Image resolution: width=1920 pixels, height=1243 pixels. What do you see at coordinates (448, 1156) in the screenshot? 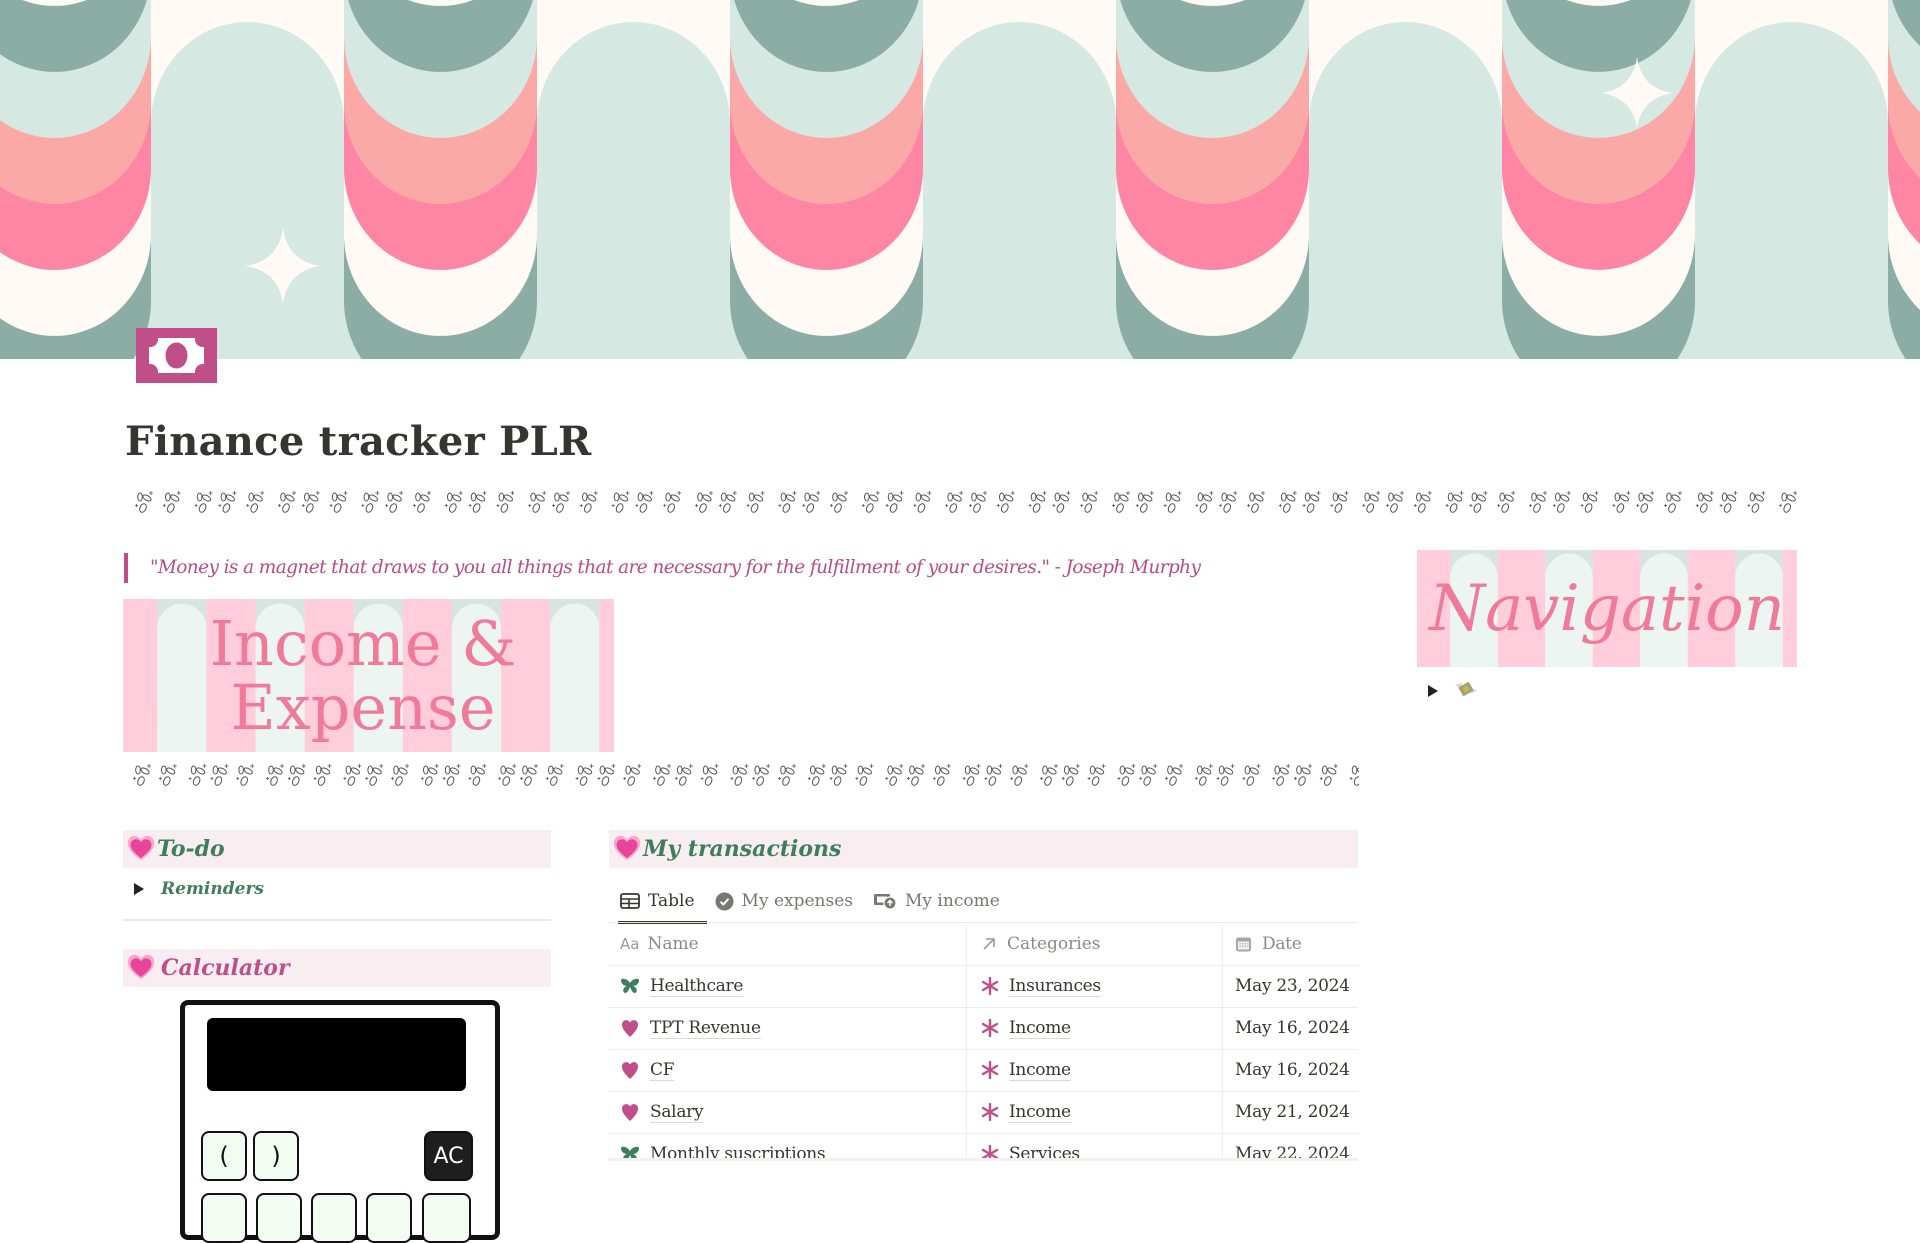
I see `calc-key-all-clear: AC` at bounding box center [448, 1156].